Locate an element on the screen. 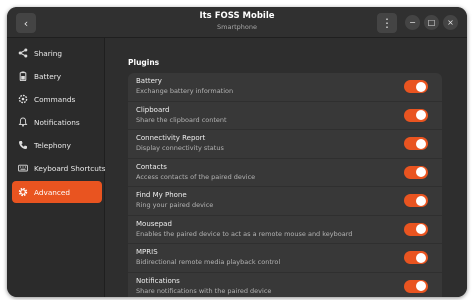 This screenshot has height=300, width=474. sidebar-item-label: Keyboard Shortcuts is located at coordinates (70, 168).